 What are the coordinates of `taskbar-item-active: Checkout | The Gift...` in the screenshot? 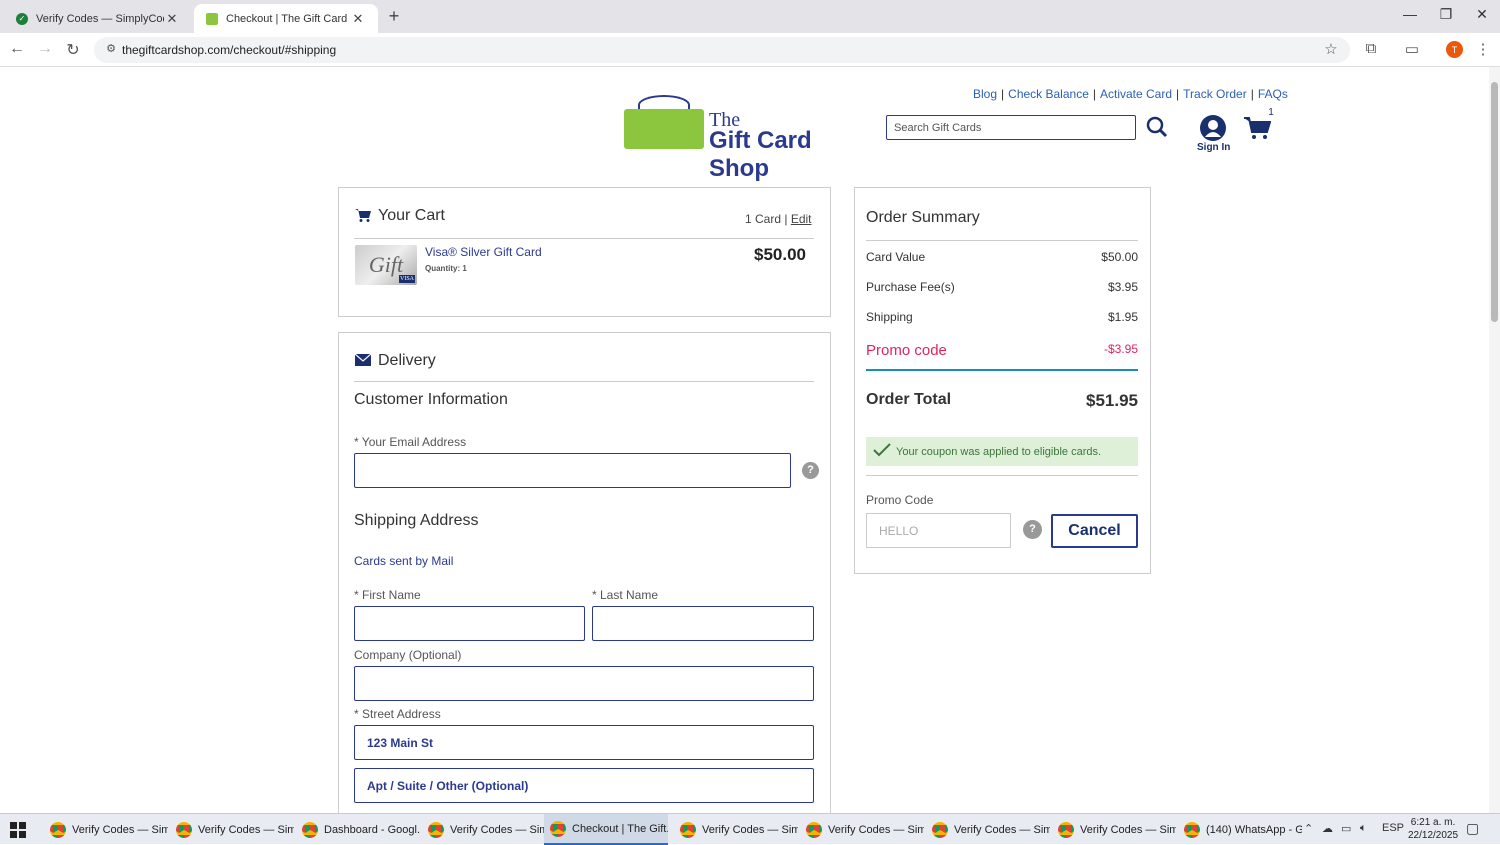 It's located at (606, 829).